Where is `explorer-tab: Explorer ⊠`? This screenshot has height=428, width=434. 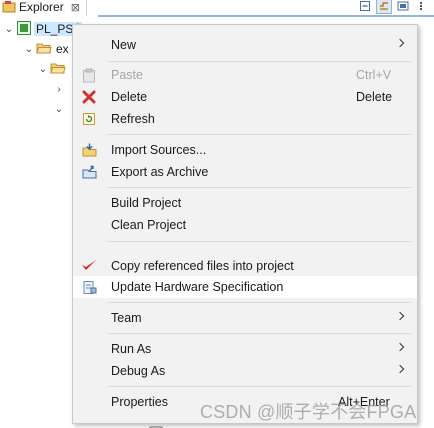
explorer-tab: Explorer ⊠ is located at coordinates (43, 8).